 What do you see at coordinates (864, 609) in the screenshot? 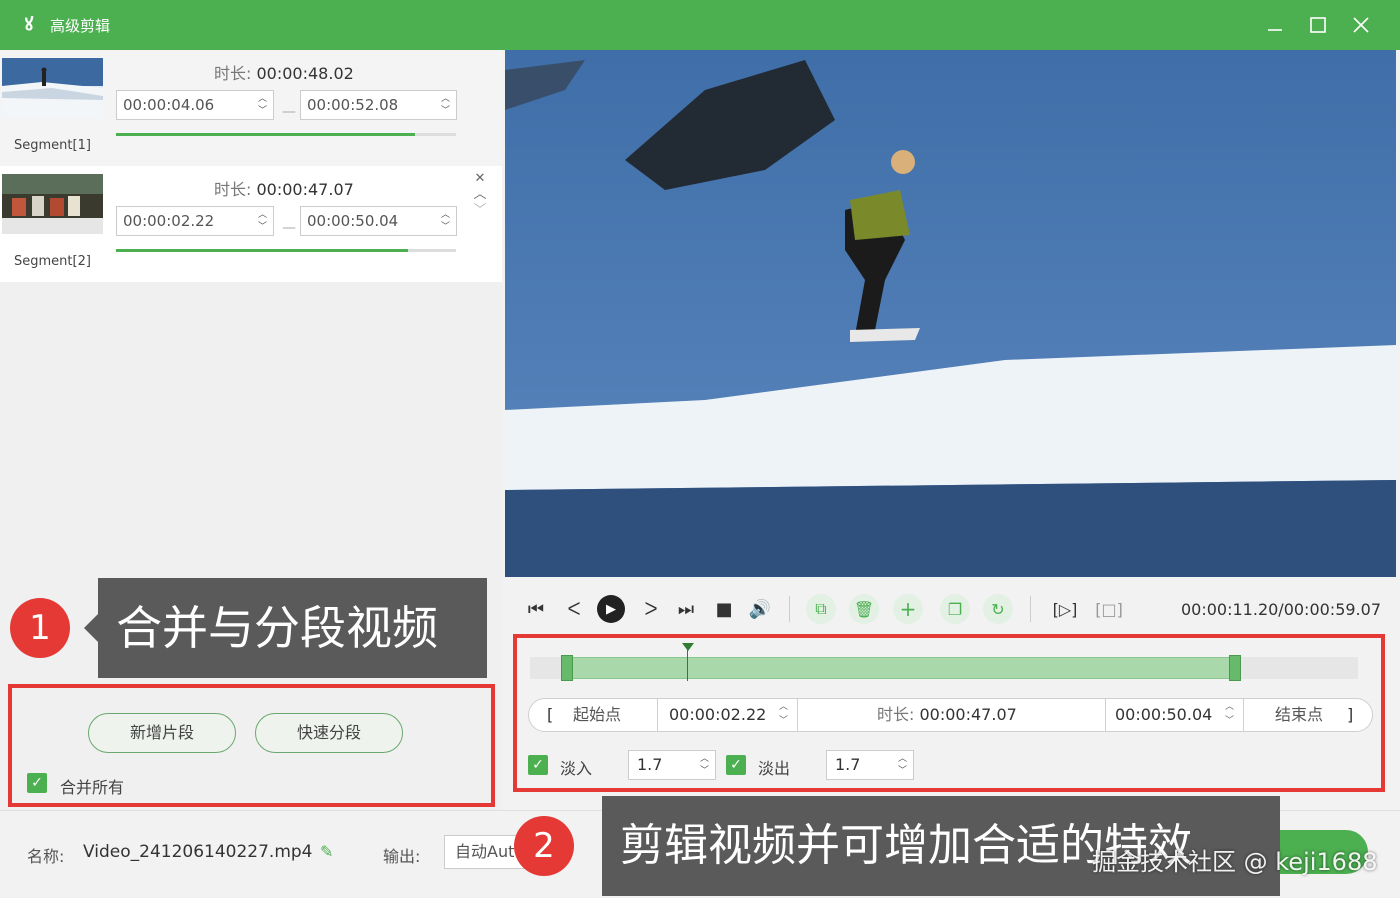
I see `delete-icon: 🗑` at bounding box center [864, 609].